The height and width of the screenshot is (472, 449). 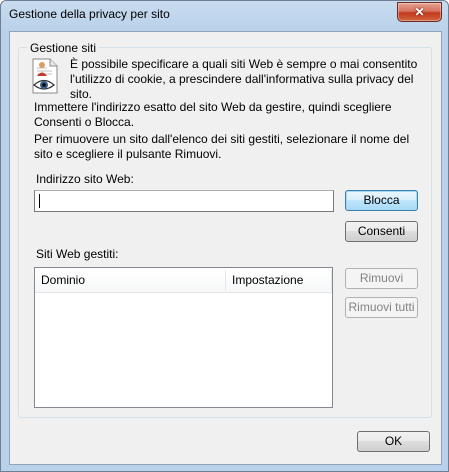 I want to click on allow-button: Consenti, so click(x=381, y=231).